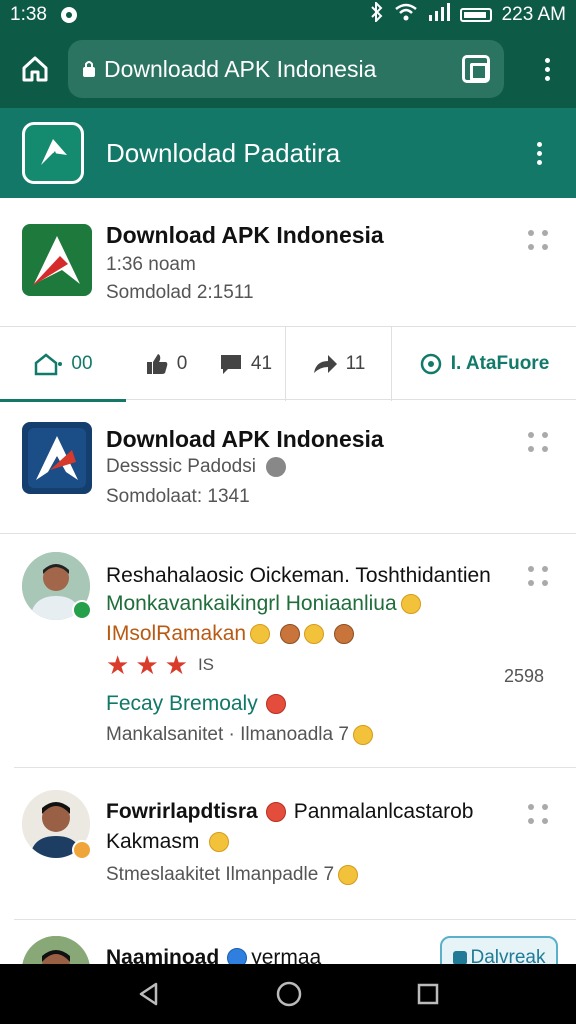 The width and height of the screenshot is (576, 1024). I want to click on comment-text: Kakmasm, so click(168, 842).